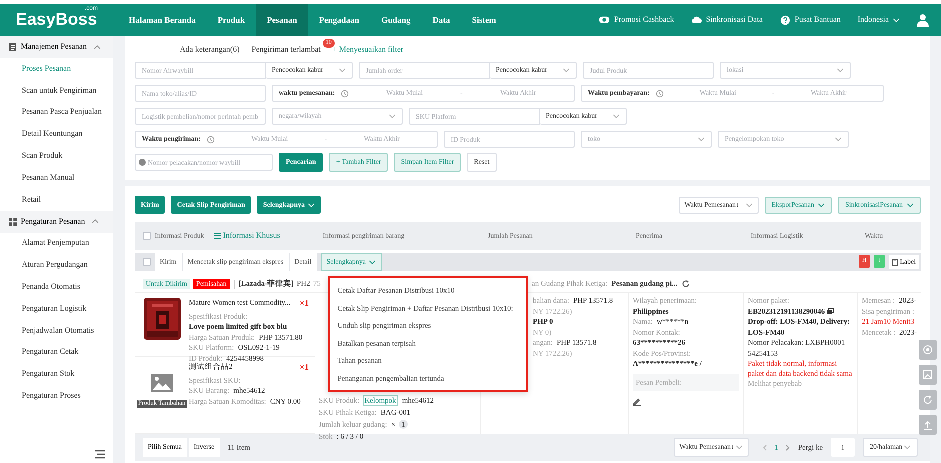 This screenshot has height=463, width=941. What do you see at coordinates (57, 20) in the screenshot?
I see `logo: EasyBoss` at bounding box center [57, 20].